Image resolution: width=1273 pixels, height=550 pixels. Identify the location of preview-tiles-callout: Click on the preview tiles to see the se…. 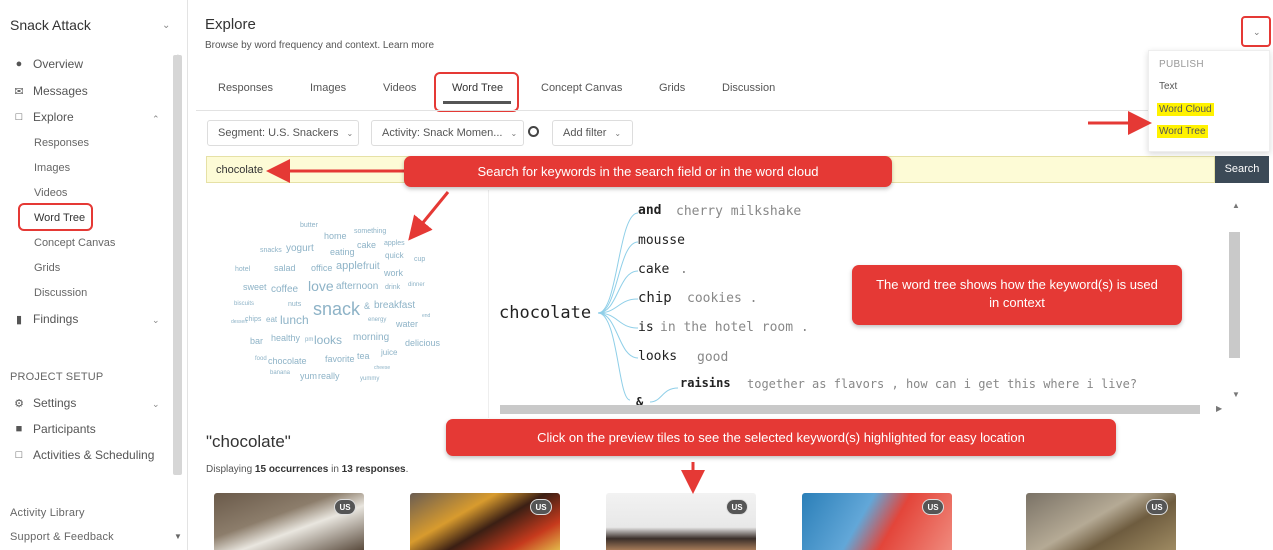
(781, 437).